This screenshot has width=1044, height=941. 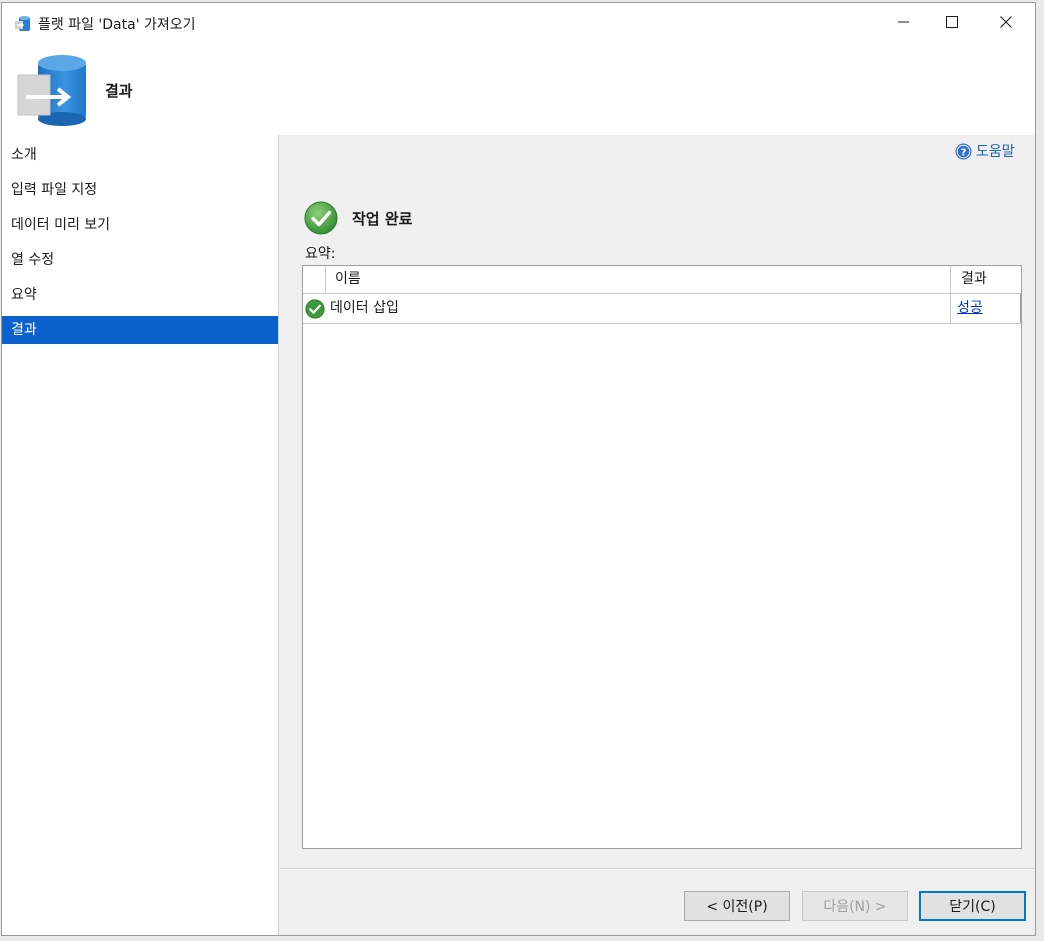 I want to click on sidebar-item-results: 결과, so click(x=140, y=330).